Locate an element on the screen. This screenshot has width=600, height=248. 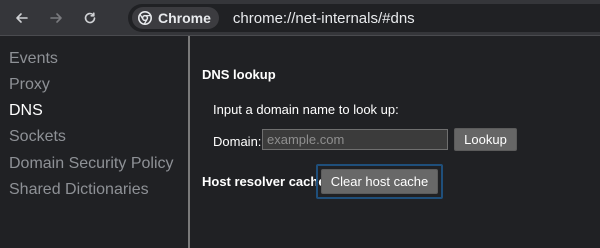
host-resolver-cache-label: Host resolver cache is located at coordinates (264, 181).